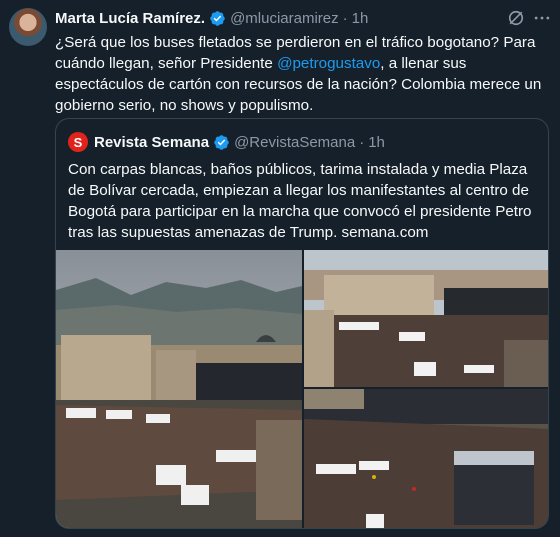 Image resolution: width=560 pixels, height=537 pixels. I want to click on author-avatar, so click(28, 27).